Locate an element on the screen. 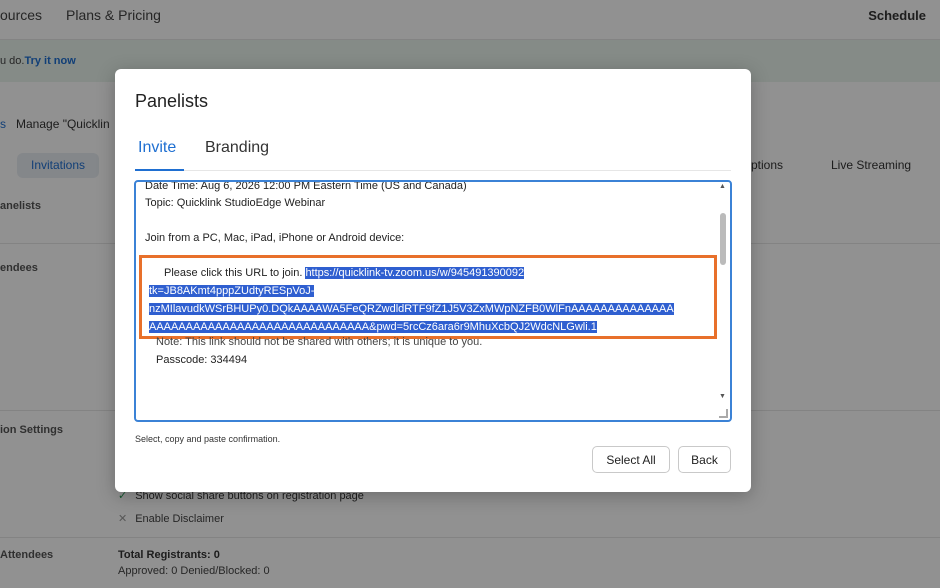 The height and width of the screenshot is (588, 940). scrollbar-thumb is located at coordinates (723, 239).